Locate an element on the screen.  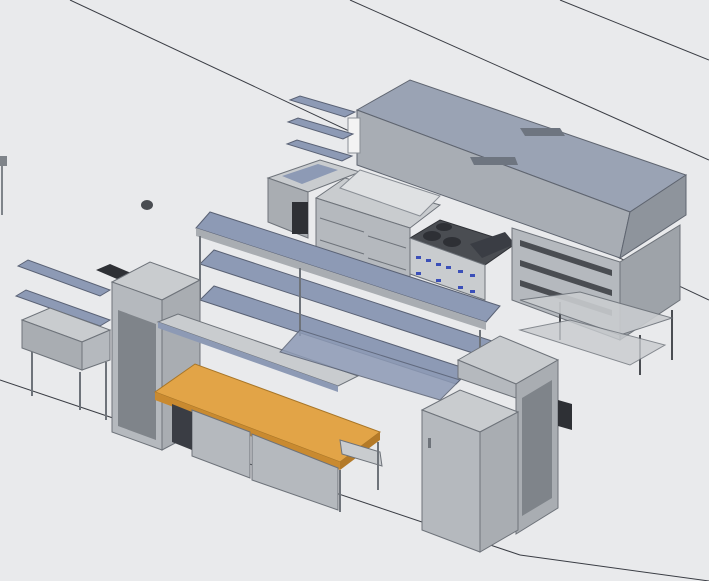
floor-drain is located at coordinates (147, 205).